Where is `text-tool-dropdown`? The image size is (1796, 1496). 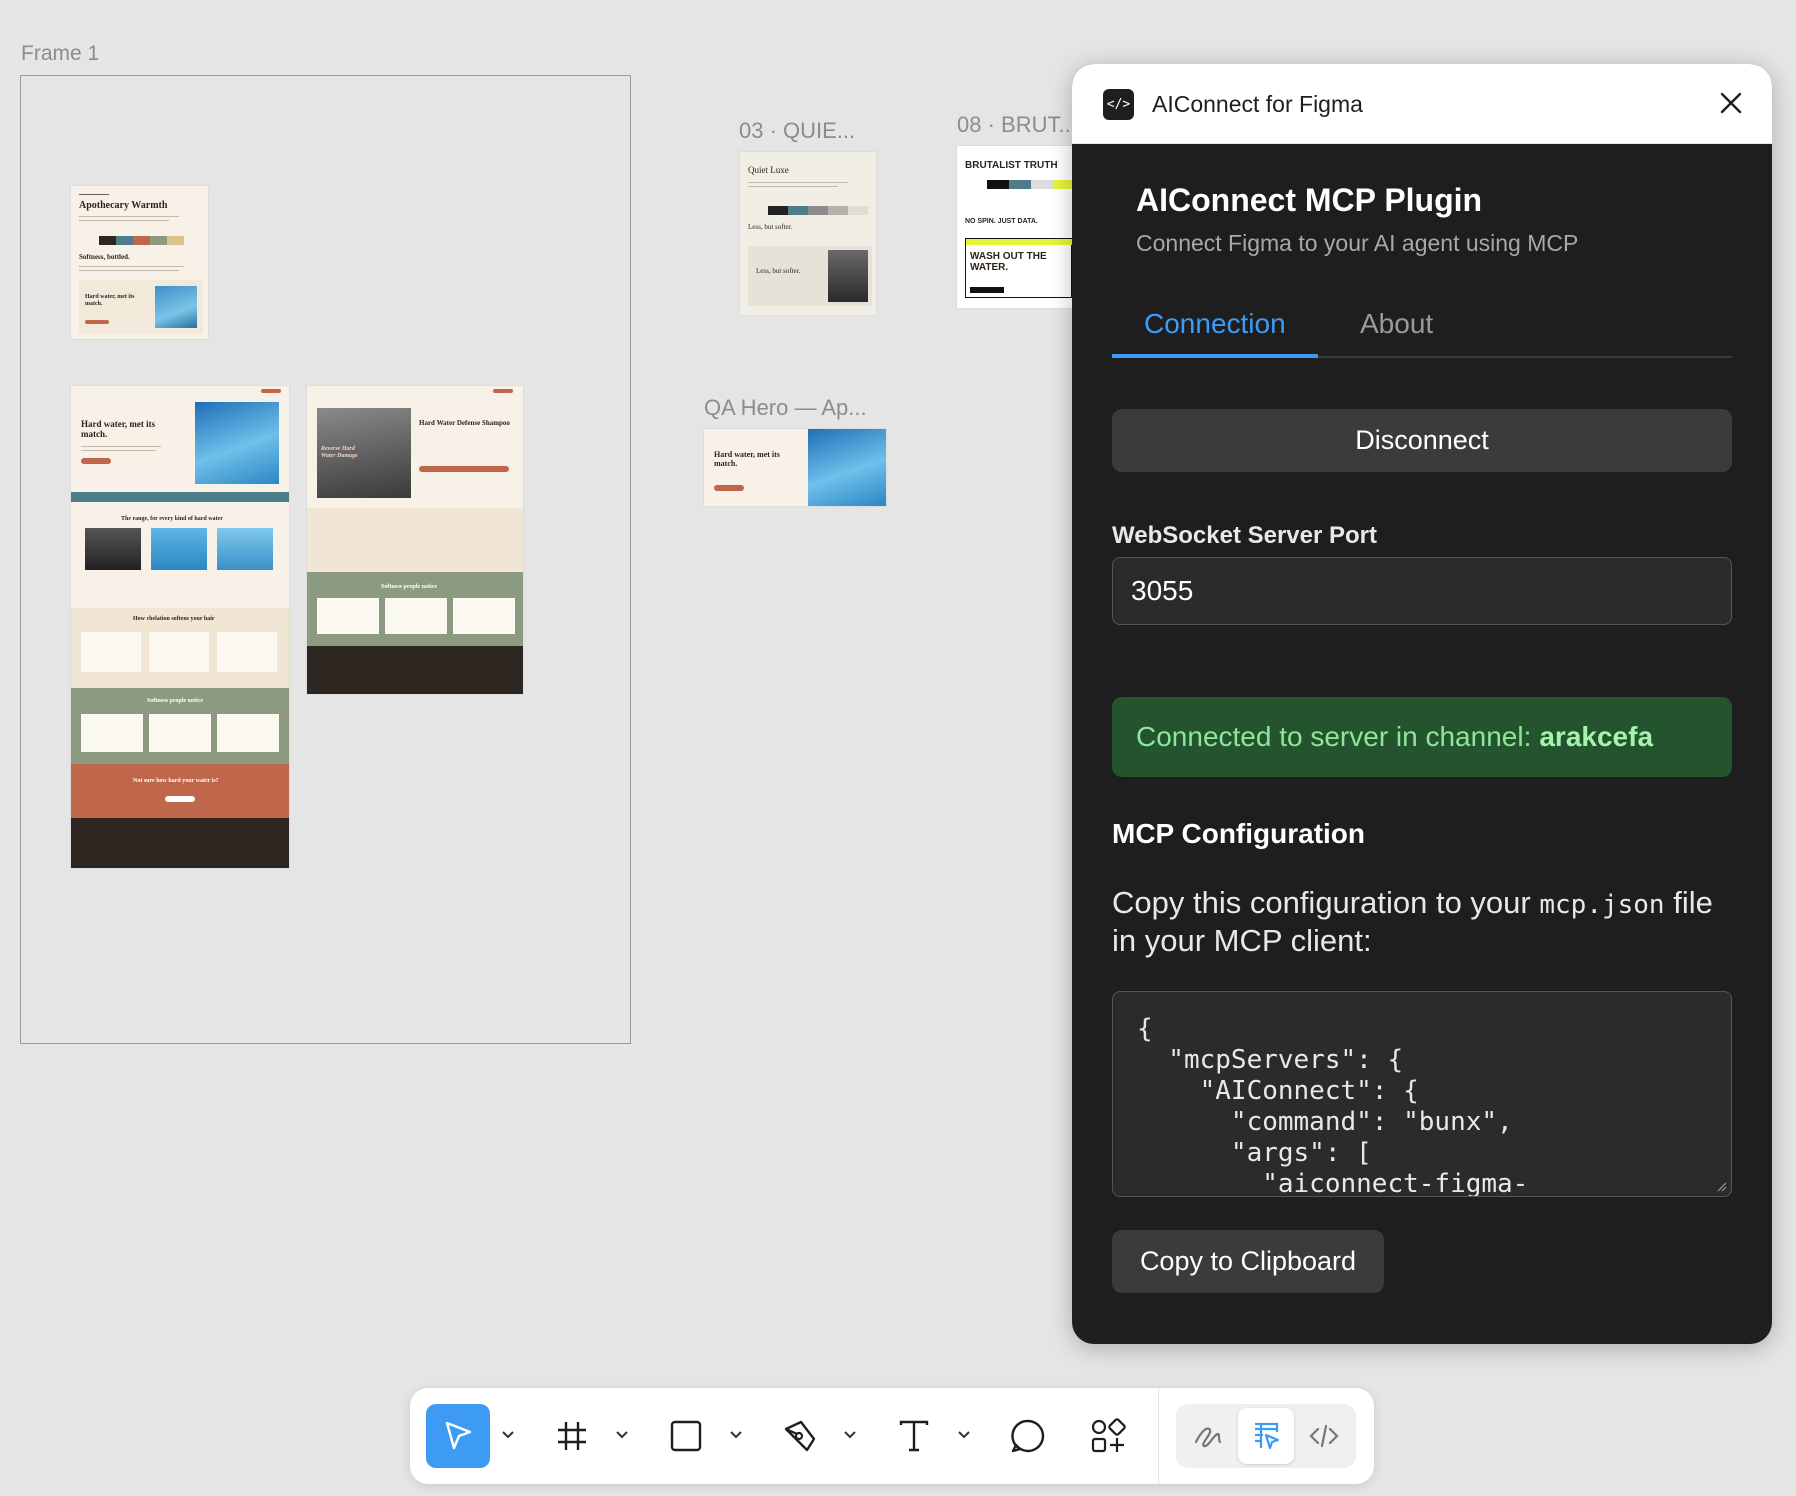 text-tool-dropdown is located at coordinates (964, 1435).